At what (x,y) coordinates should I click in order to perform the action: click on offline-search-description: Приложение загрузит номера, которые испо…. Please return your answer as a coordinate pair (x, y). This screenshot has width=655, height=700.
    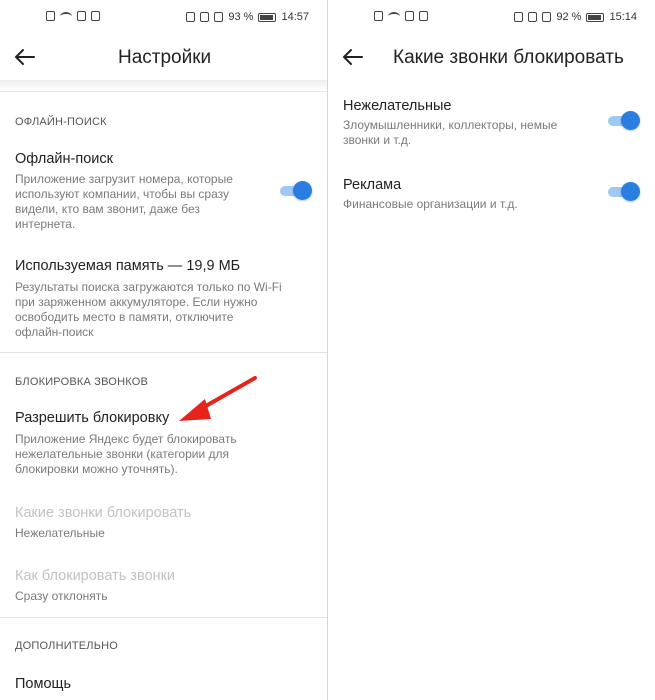
    Looking at the image, I should click on (145, 202).